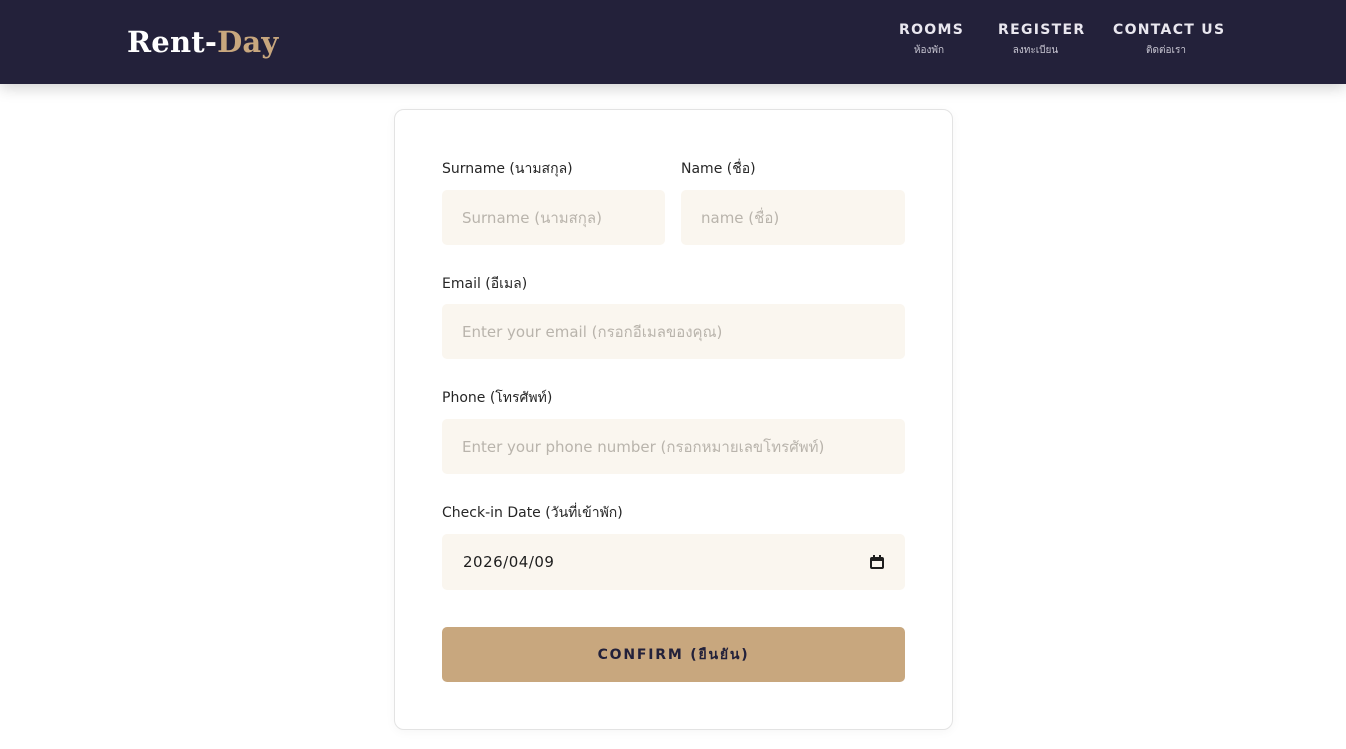  I want to click on brand-logo: Rent-Day, so click(202, 42).